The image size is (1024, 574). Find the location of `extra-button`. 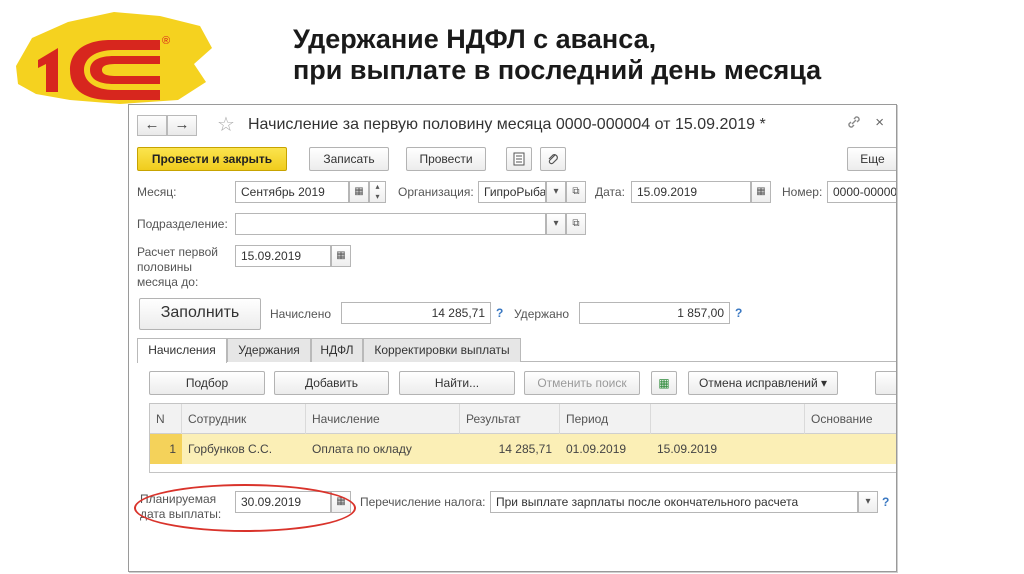

extra-button is located at coordinates (885, 383).